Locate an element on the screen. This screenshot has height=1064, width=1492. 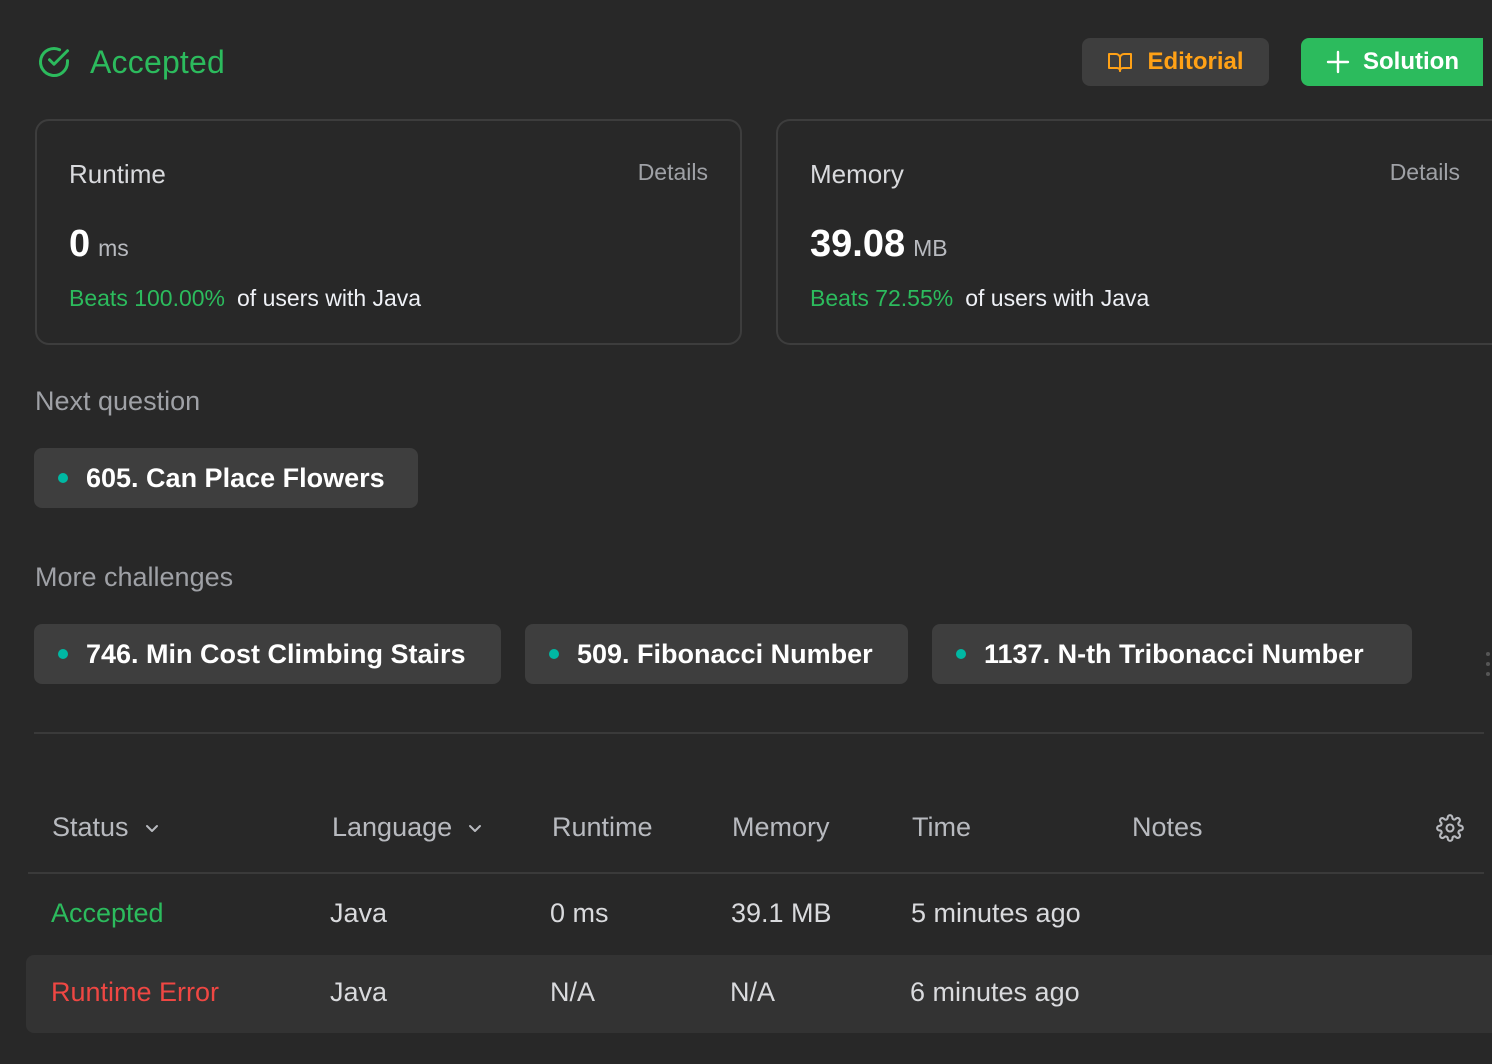
question-title: 605. Can Place Flowers is located at coordinates (235, 477).